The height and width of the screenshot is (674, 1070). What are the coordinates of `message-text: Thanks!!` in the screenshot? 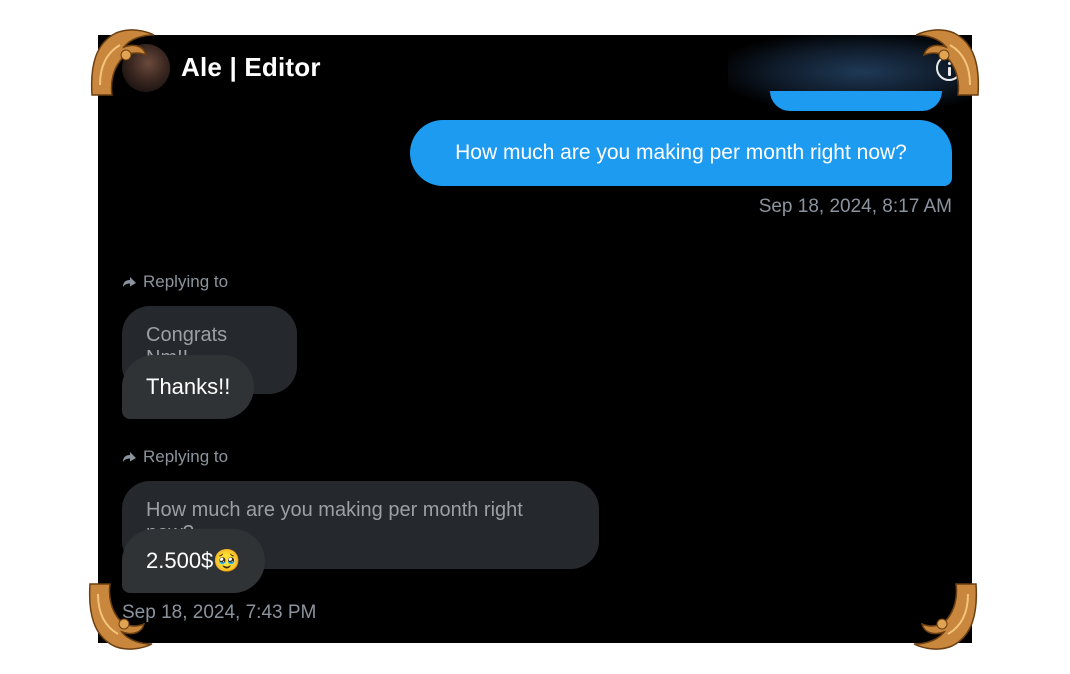 It's located at (188, 386).